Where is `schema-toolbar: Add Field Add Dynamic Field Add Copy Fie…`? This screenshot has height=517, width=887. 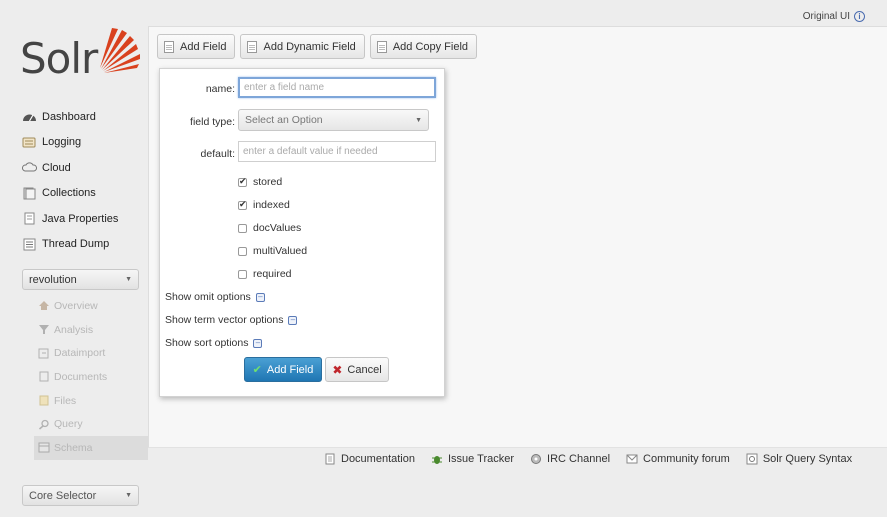 schema-toolbar: Add Field Add Dynamic Field Add Copy Fie… is located at coordinates (317, 46).